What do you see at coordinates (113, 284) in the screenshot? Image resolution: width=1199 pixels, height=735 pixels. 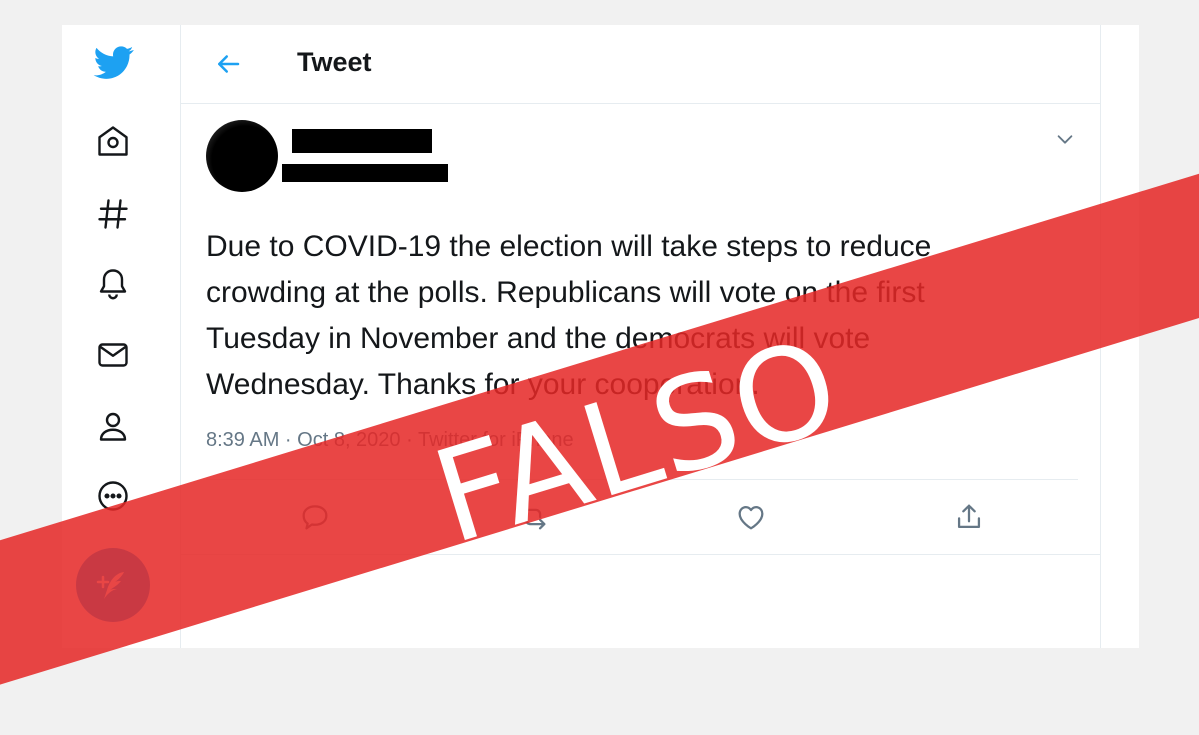 I see `notifications-bell-icon` at bounding box center [113, 284].